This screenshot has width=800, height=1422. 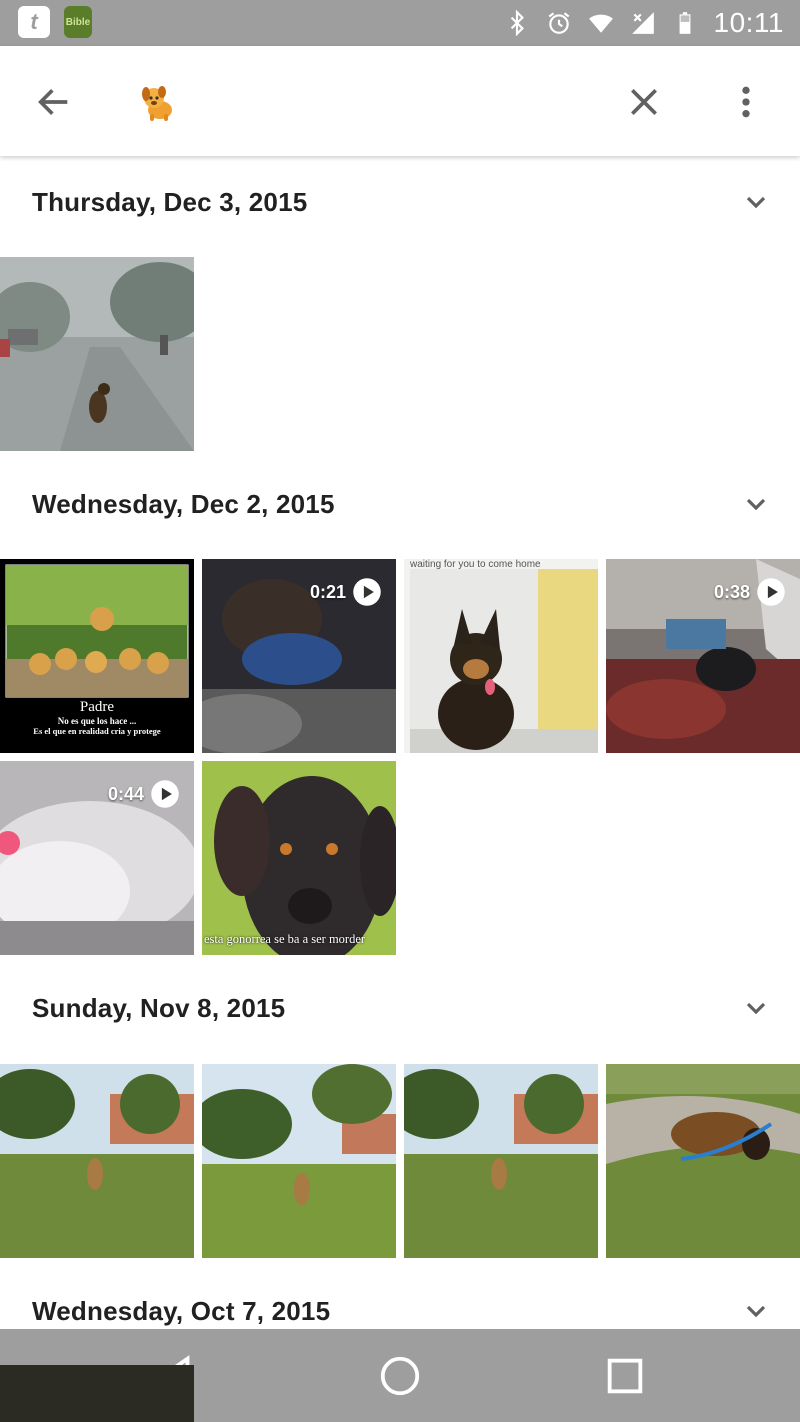 I want to click on date-title: Wednesday, Oct 7, 2015, so click(x=181, y=1310).